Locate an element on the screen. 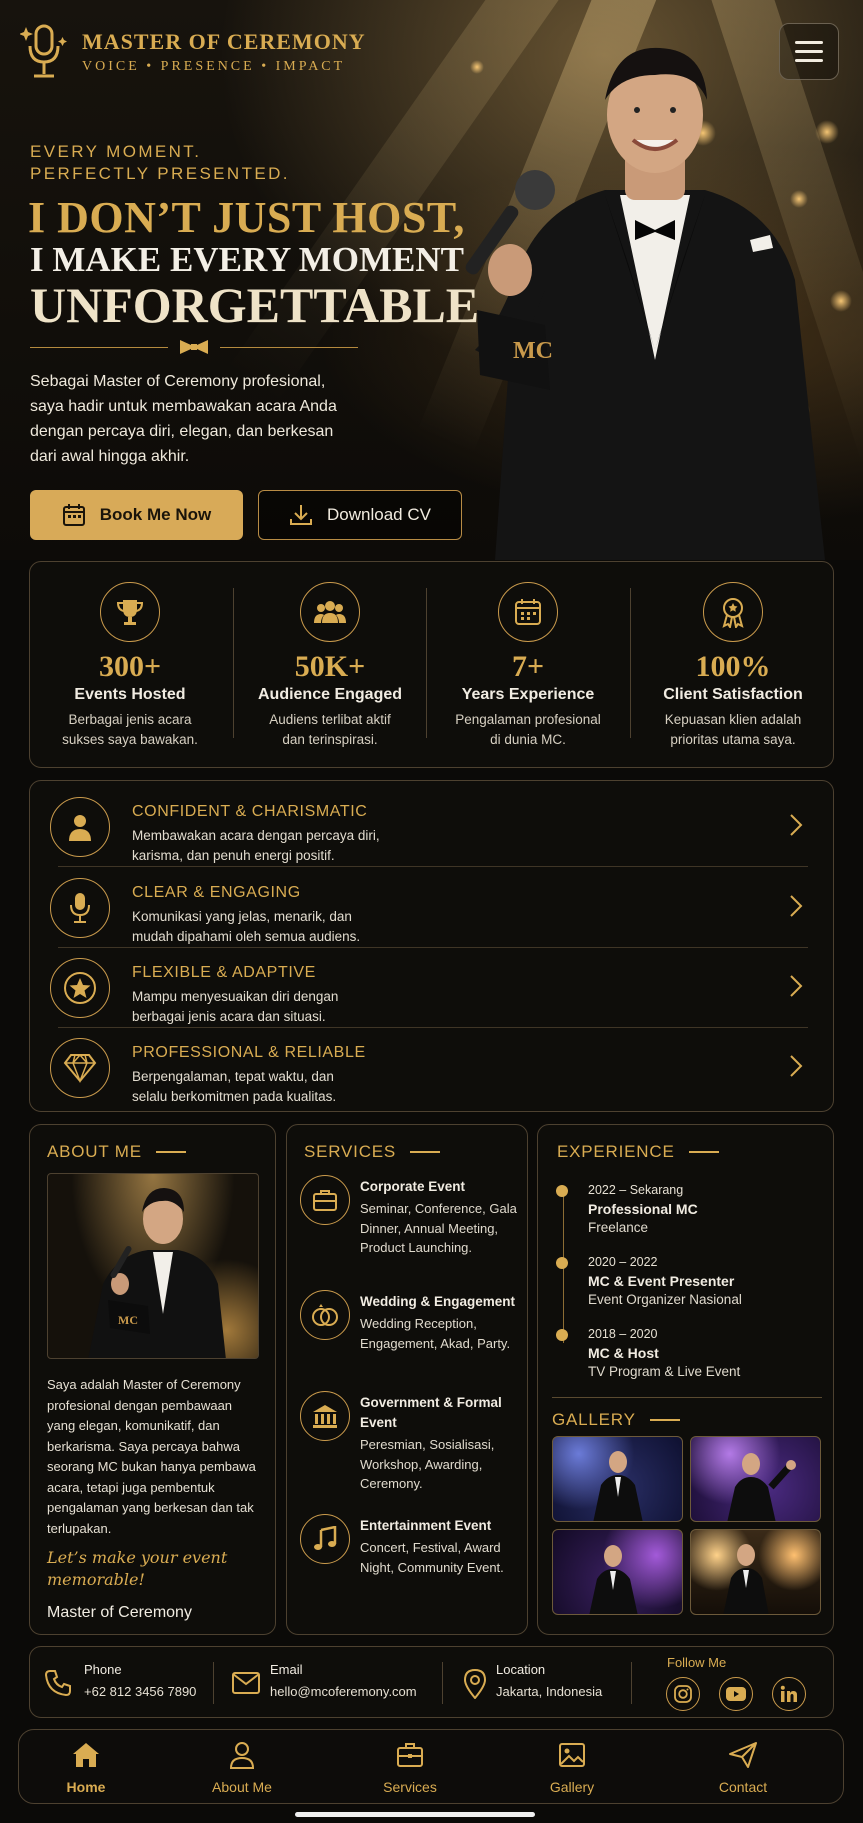 Image resolution: width=863 pixels, height=1823 pixels. nav-item-gallery: Gallery is located at coordinates (572, 1767).